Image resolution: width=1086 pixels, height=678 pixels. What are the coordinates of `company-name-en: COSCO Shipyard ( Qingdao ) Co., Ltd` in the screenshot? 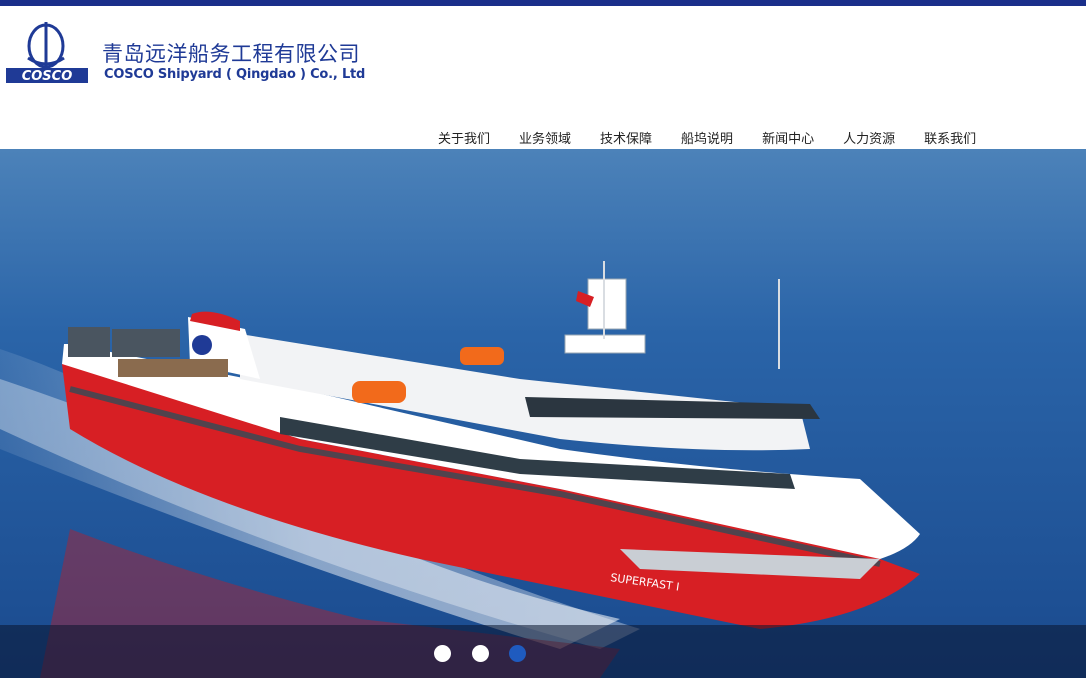 It's located at (235, 74).